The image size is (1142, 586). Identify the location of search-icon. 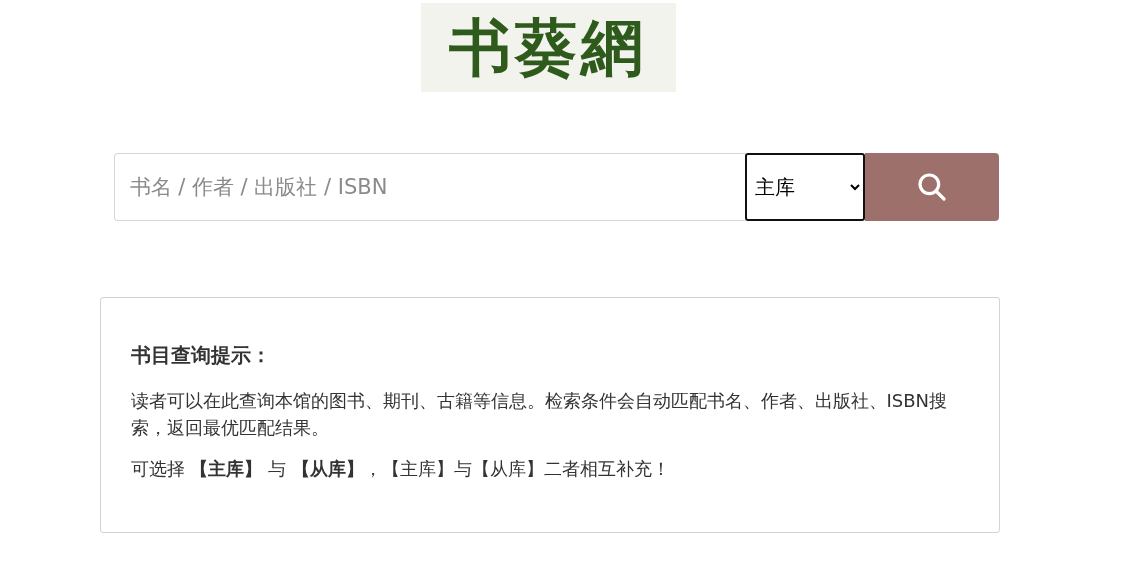
(931, 187).